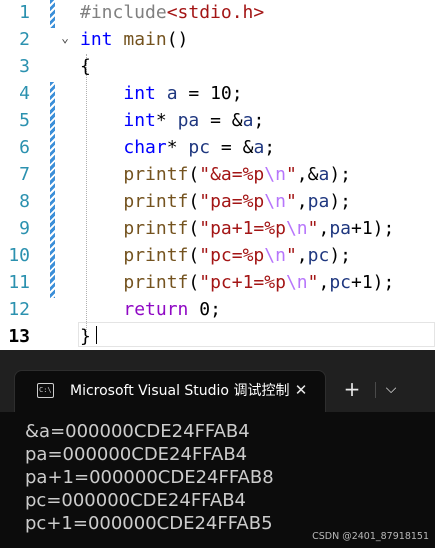 This screenshot has width=435, height=548. What do you see at coordinates (242, 282) in the screenshot?
I see `code-token: "pc+1=%p` at bounding box center [242, 282].